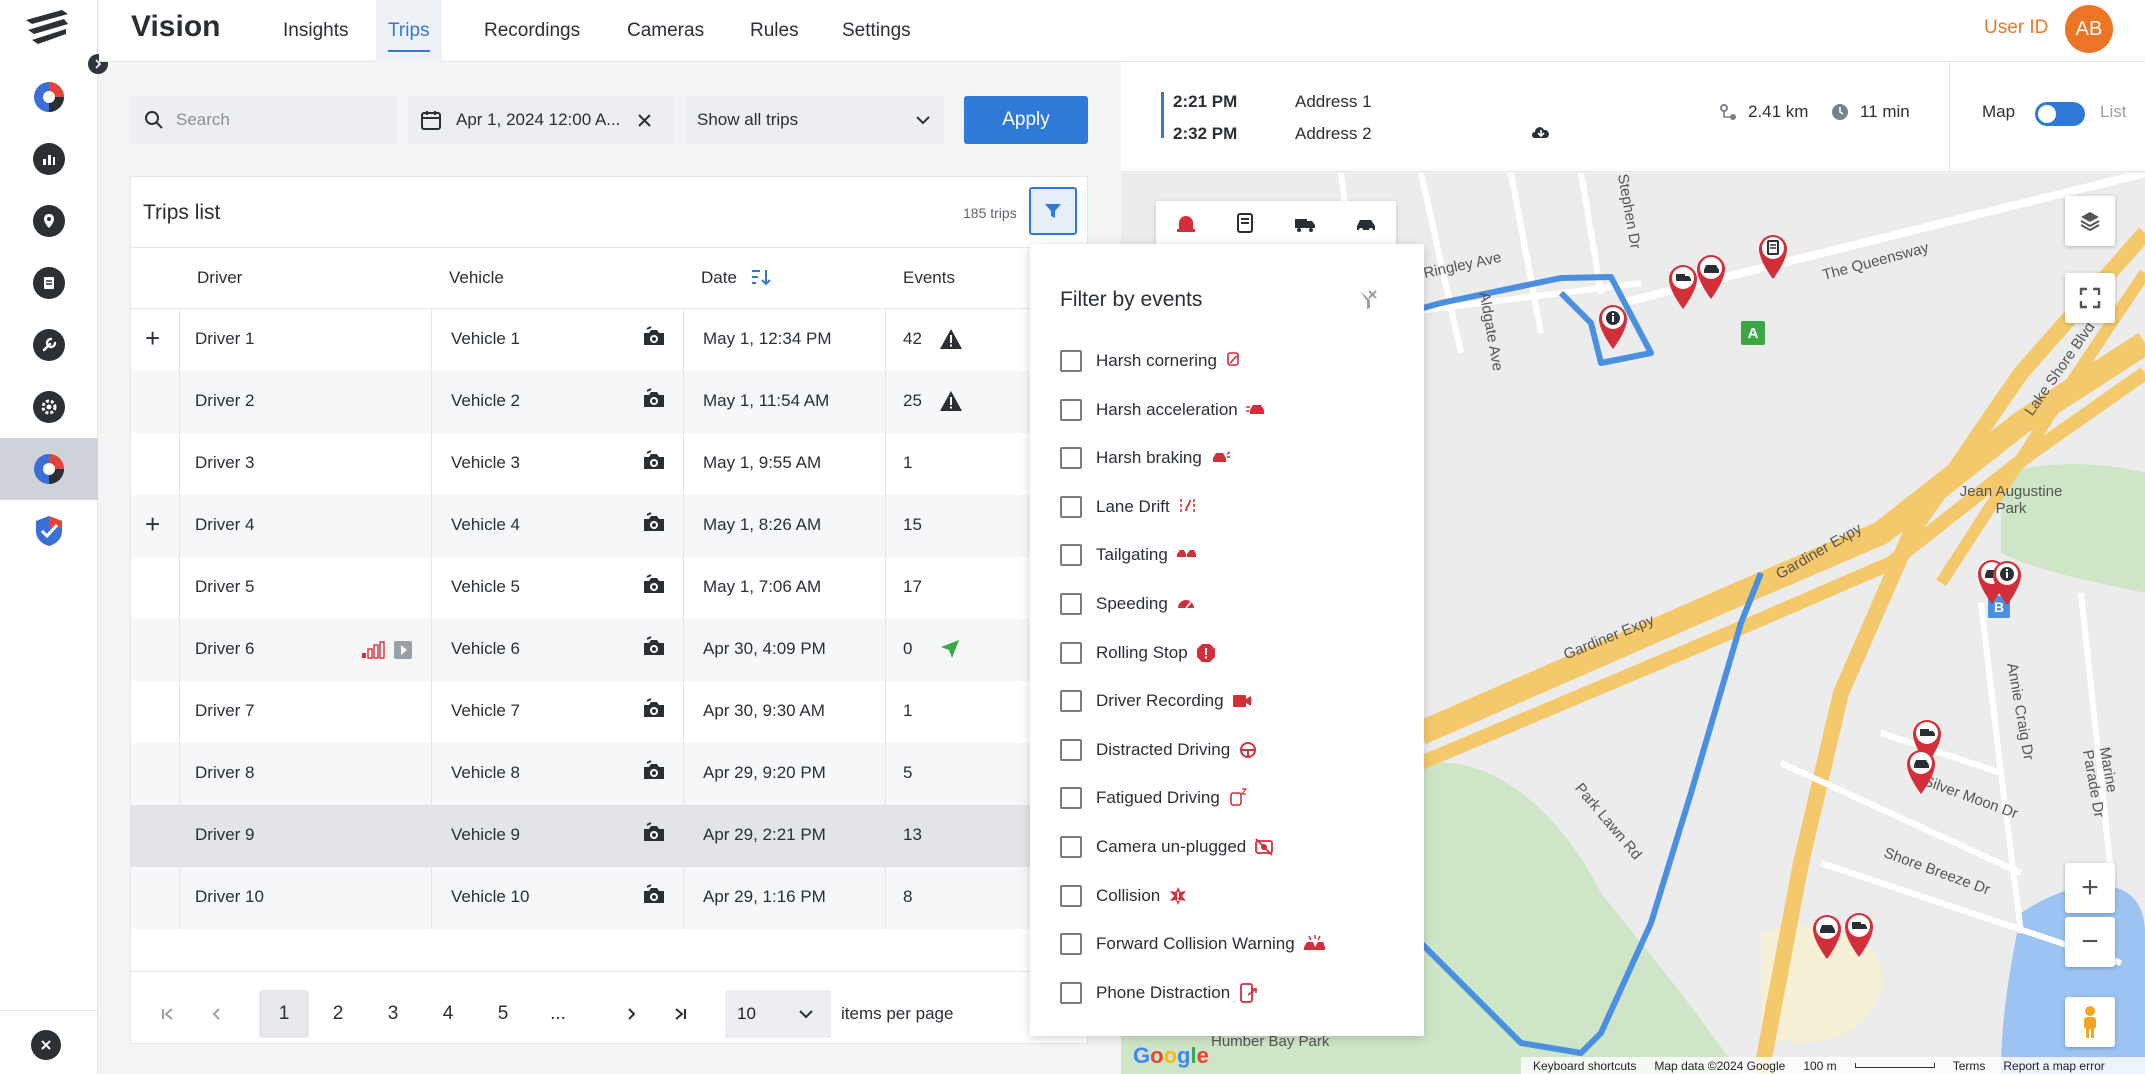 The height and width of the screenshot is (1074, 2145). What do you see at coordinates (2060, 114) in the screenshot?
I see `view-toggle-switch` at bounding box center [2060, 114].